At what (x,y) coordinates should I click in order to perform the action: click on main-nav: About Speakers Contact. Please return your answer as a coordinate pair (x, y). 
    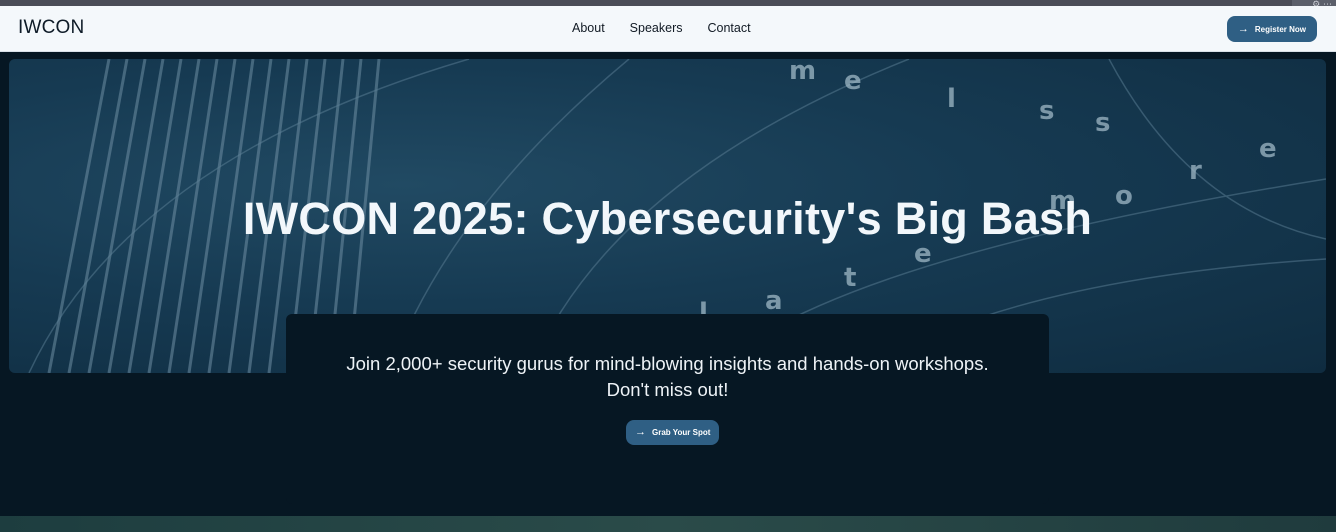
    Looking at the image, I should click on (661, 28).